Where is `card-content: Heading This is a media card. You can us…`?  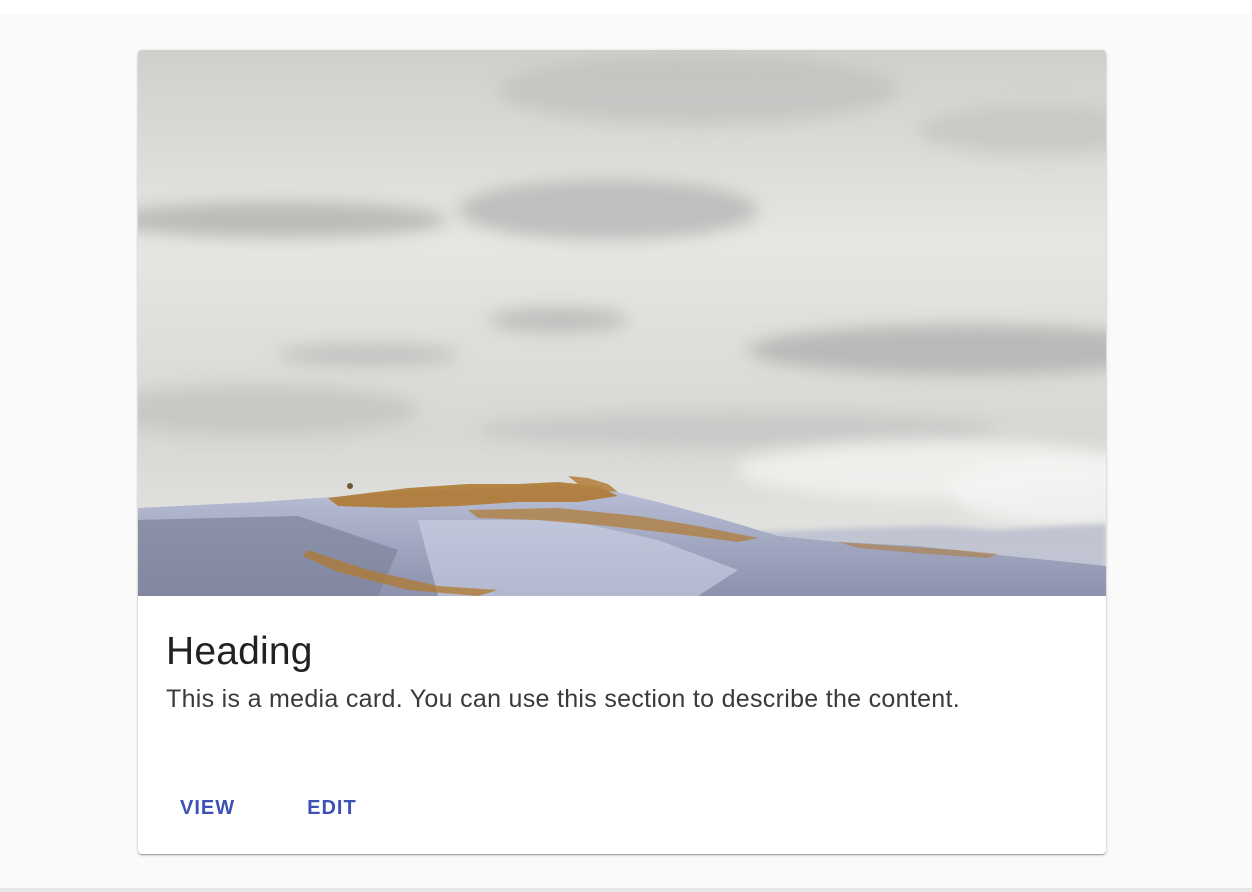
card-content: Heading This is a media card. You can us… is located at coordinates (626, 670).